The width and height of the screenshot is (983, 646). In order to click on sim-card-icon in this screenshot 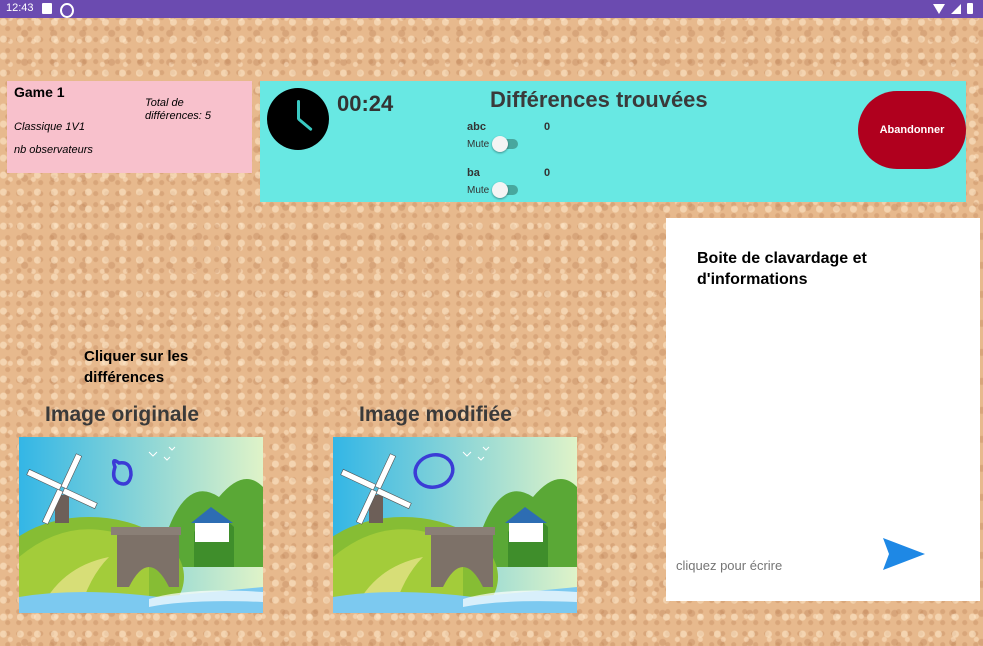, I will do `click(47, 8)`.